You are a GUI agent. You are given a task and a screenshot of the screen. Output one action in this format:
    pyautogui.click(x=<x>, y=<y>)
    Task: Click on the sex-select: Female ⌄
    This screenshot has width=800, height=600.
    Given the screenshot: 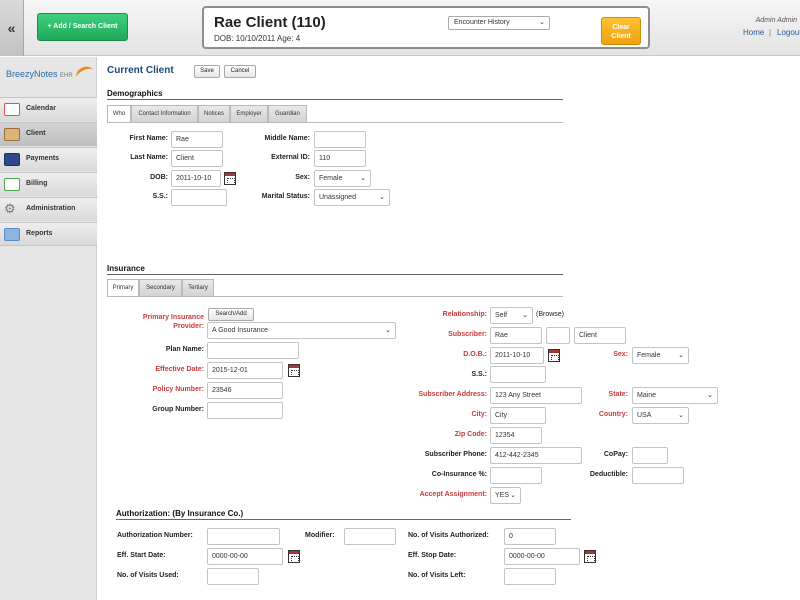 What is the action you would take?
    pyautogui.click(x=342, y=178)
    